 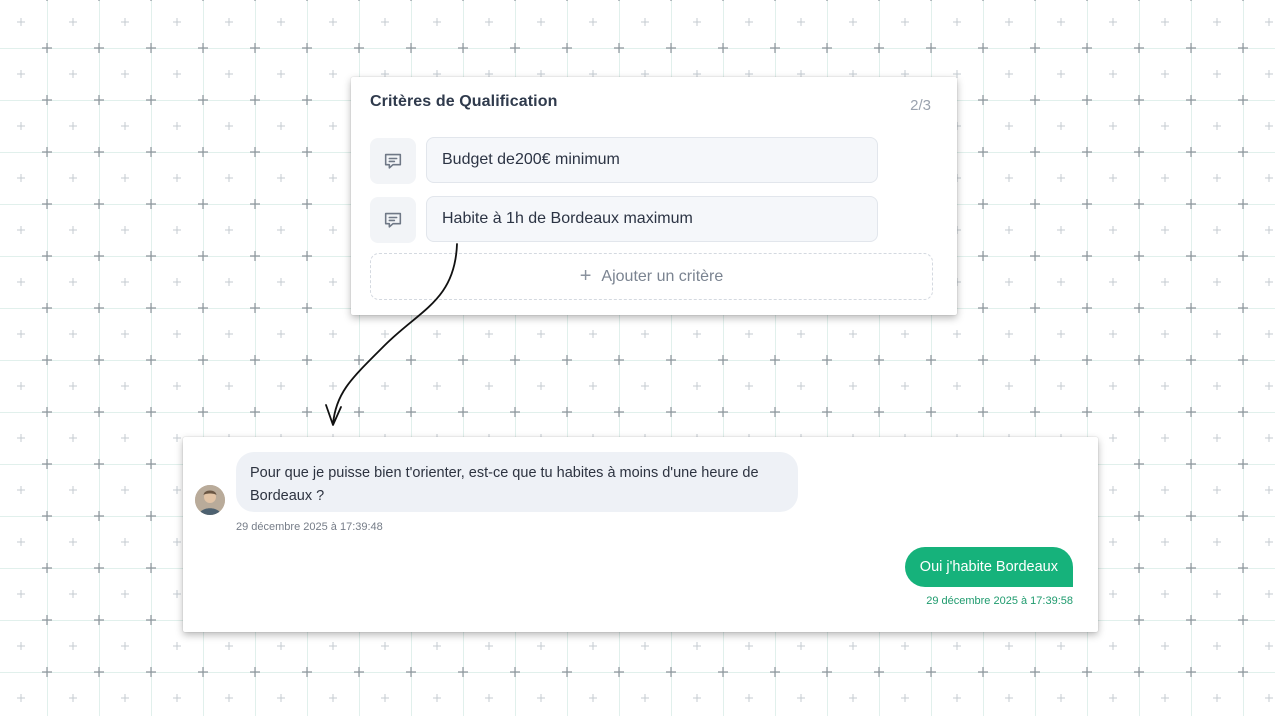 What do you see at coordinates (652, 160) in the screenshot?
I see `criterion-field: Budget de200€ minimum` at bounding box center [652, 160].